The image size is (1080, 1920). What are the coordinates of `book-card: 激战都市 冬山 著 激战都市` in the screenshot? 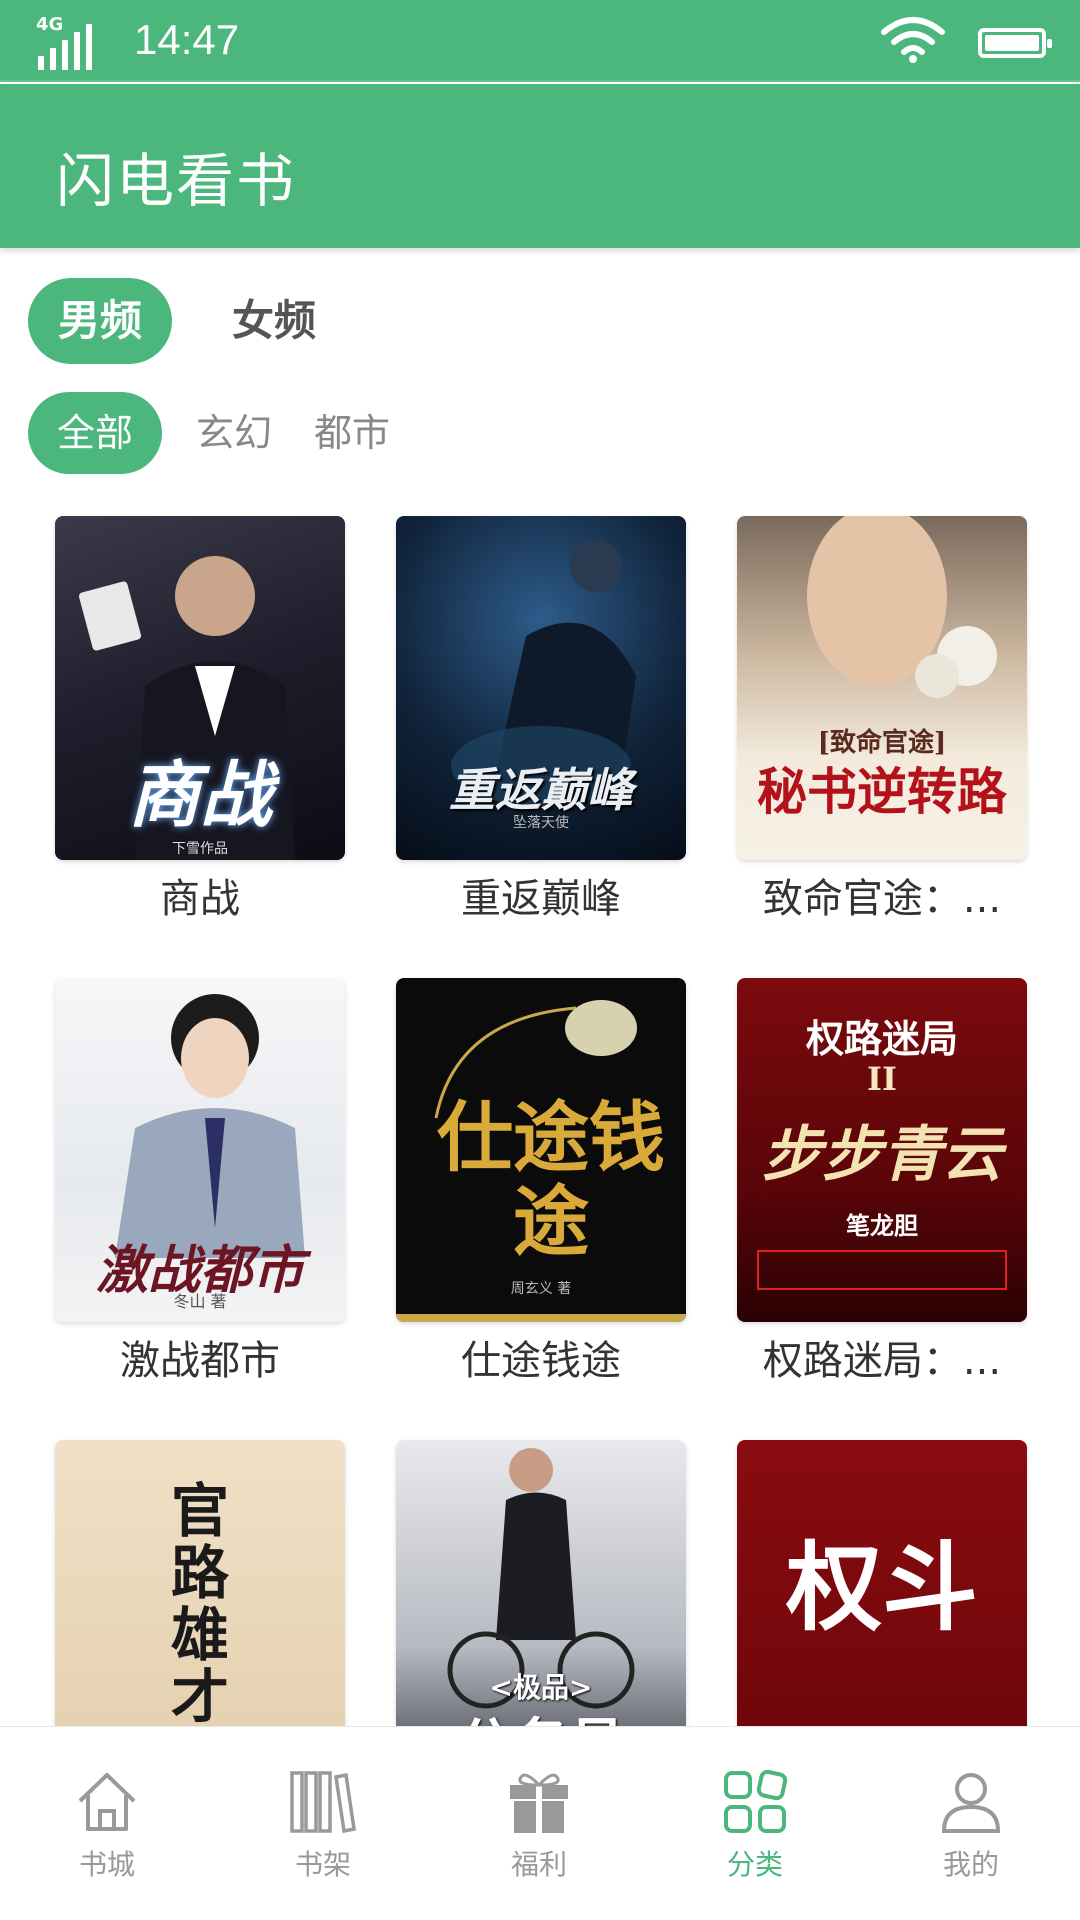 It's located at (200, 1182).